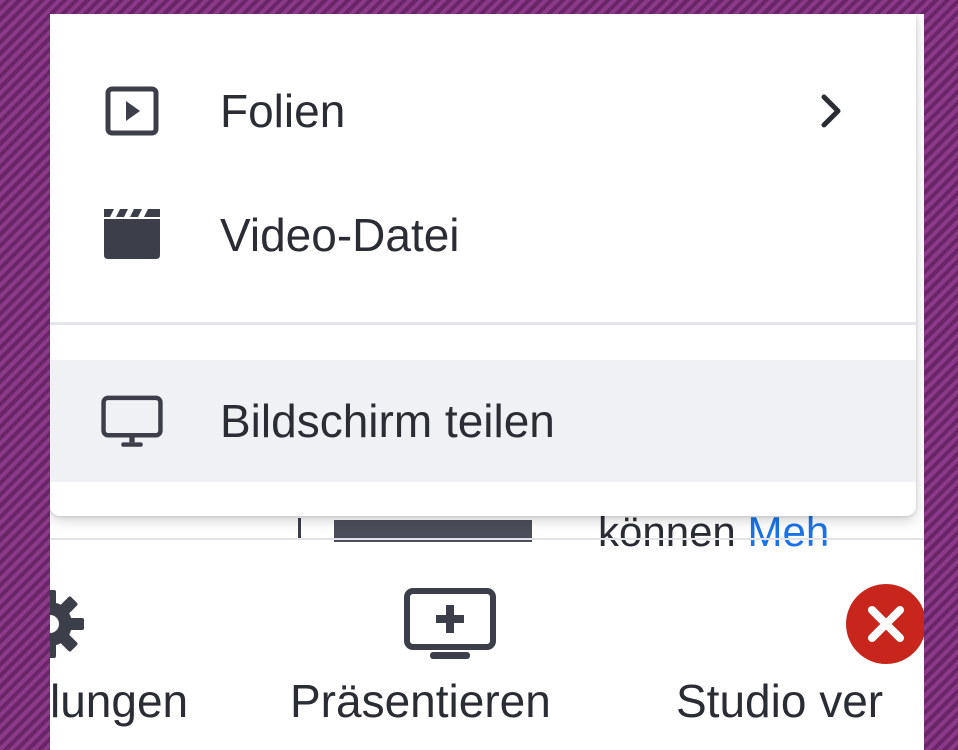 The height and width of the screenshot is (750, 958). I want to click on menu-item-folien: Folien, so click(483, 111).